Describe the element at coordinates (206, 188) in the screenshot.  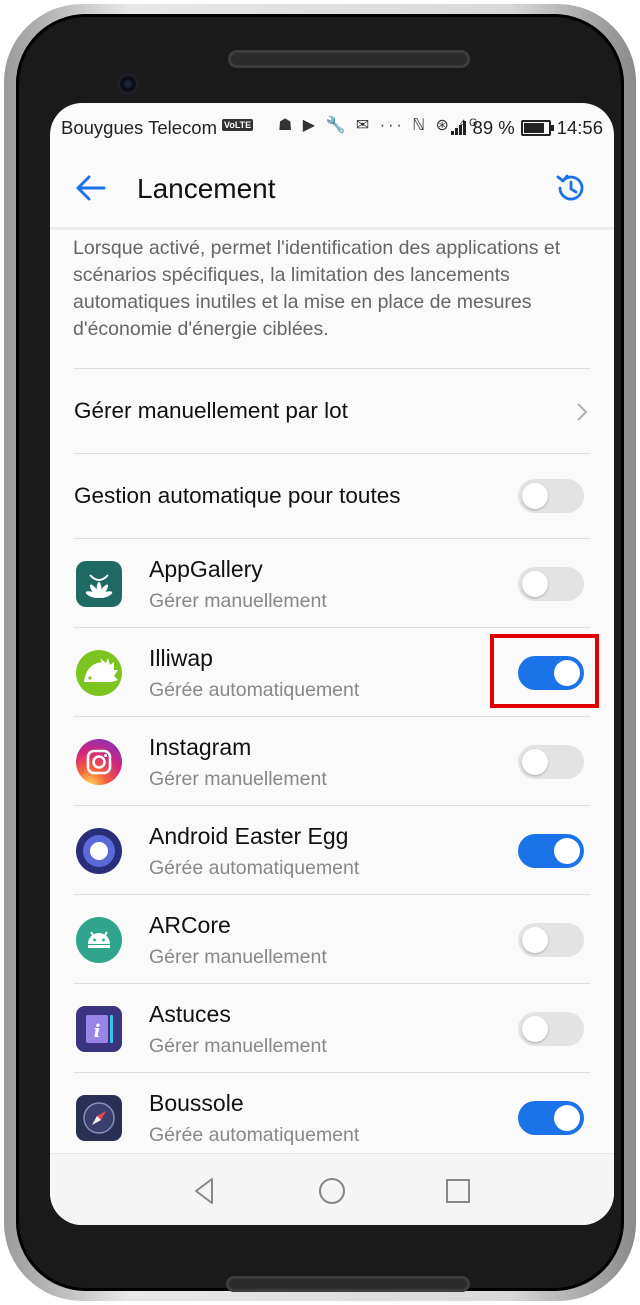
I see `page-title: Lancement` at that location.